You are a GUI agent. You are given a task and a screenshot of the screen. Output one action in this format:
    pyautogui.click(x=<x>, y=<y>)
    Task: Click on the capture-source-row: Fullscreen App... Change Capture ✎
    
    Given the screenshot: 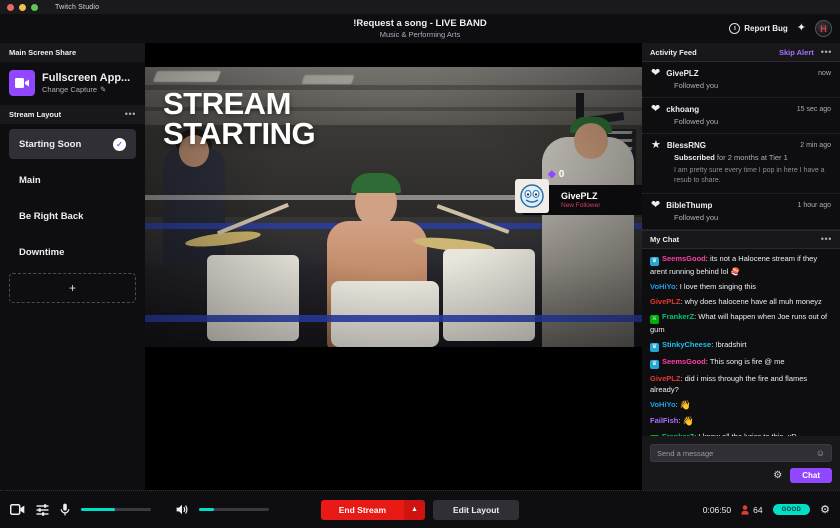 What is the action you would take?
    pyautogui.click(x=72, y=83)
    